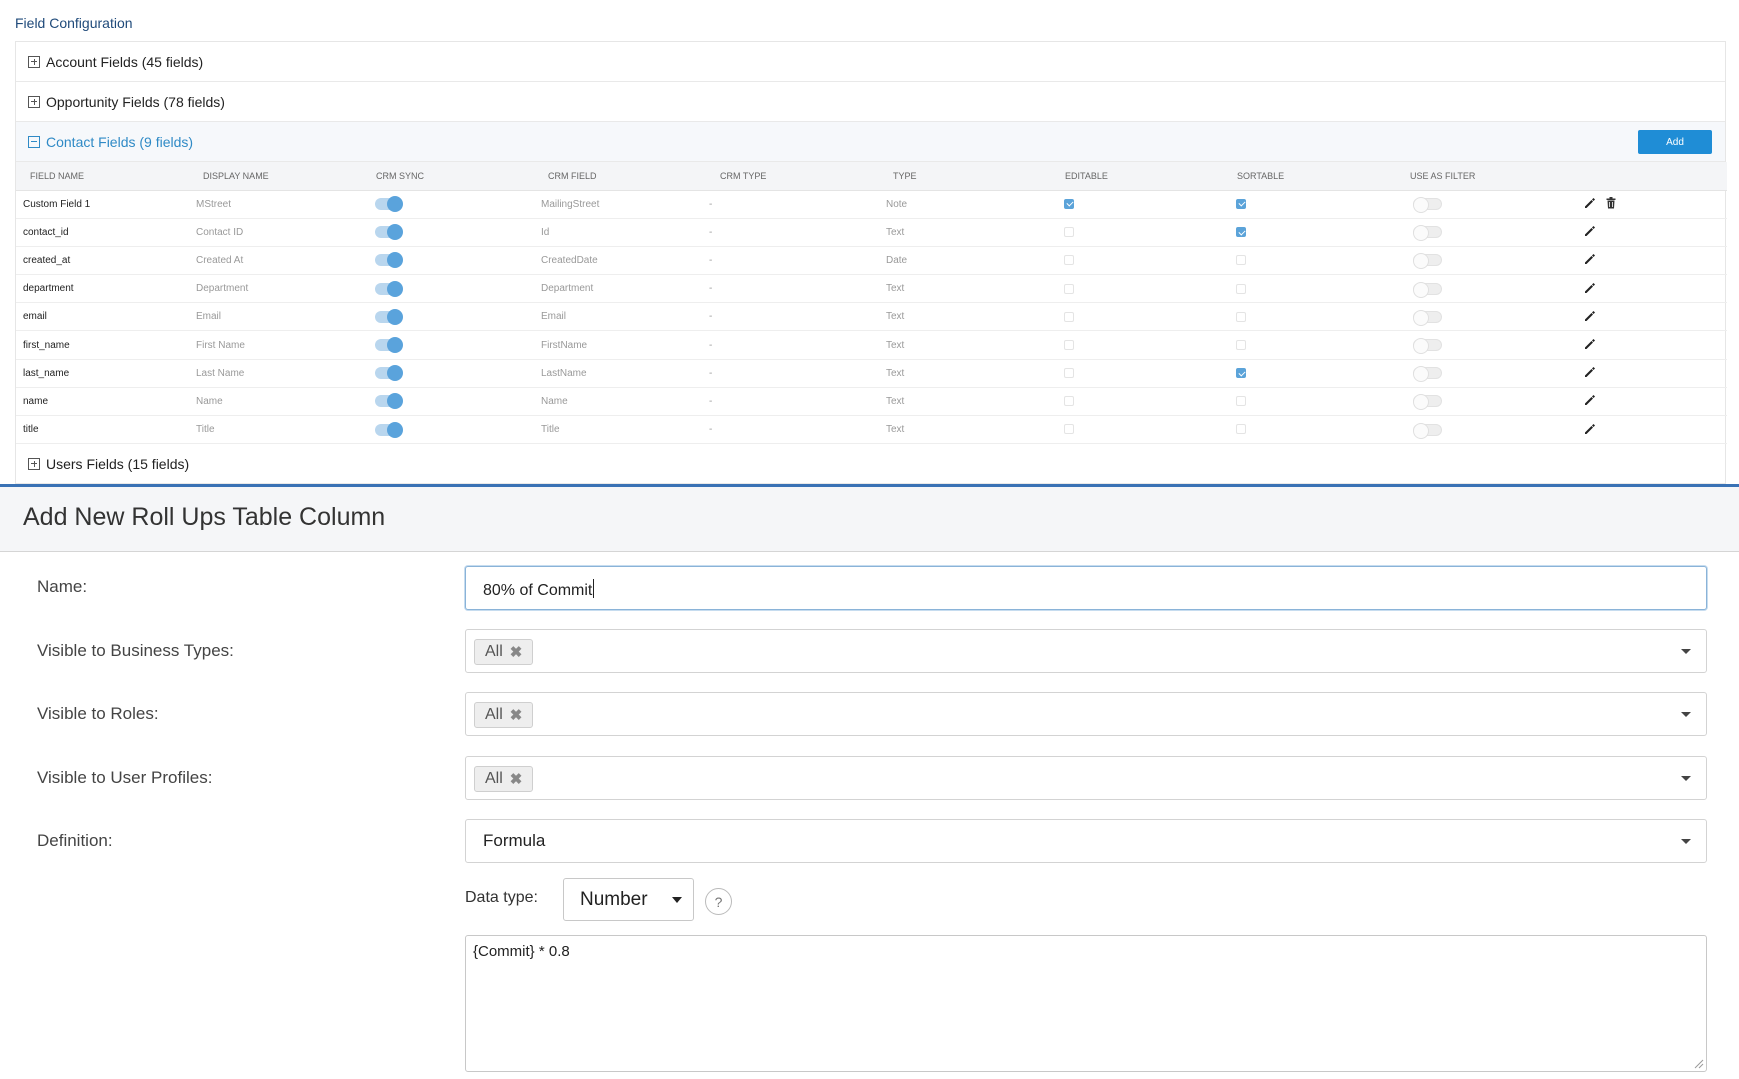 The image size is (1739, 1079). What do you see at coordinates (538, 590) in the screenshot?
I see `name-input-value: 80% of Commit` at bounding box center [538, 590].